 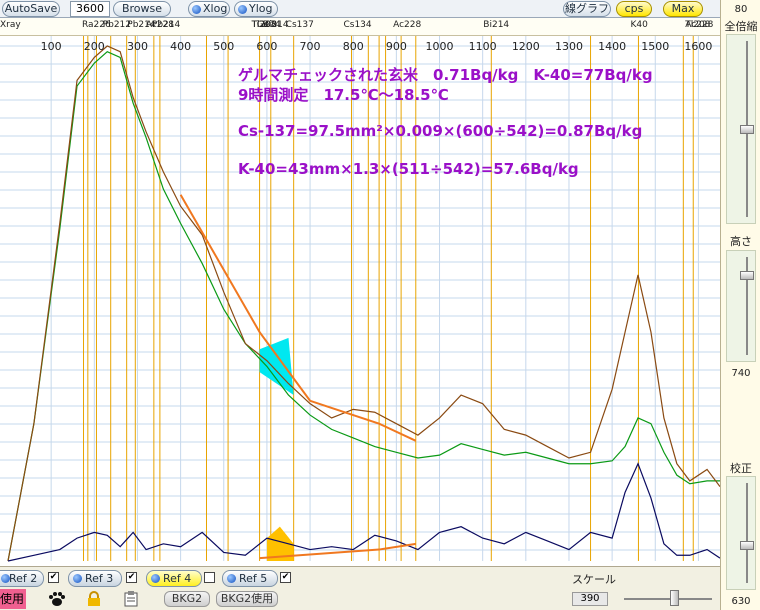 What do you see at coordinates (166, 25) in the screenshot?
I see `marker-label: Pb214` at bounding box center [166, 25].